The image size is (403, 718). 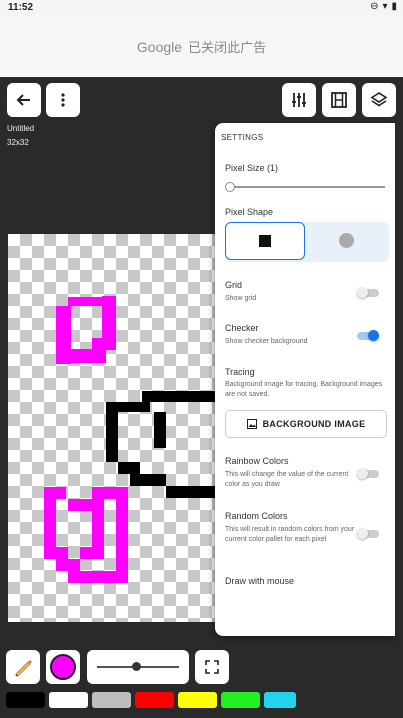 What do you see at coordinates (266, 341) in the screenshot?
I see `checker-description: Show checker background` at bounding box center [266, 341].